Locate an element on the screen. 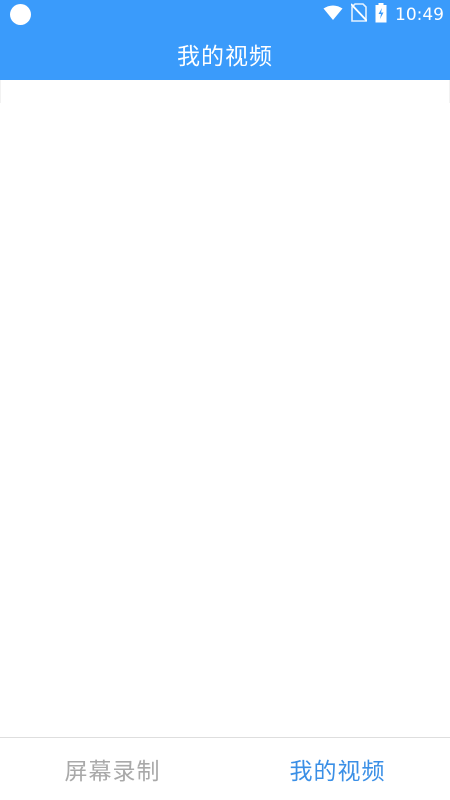 The width and height of the screenshot is (450, 800). status-icons: 10:49 is located at coordinates (386, 14).